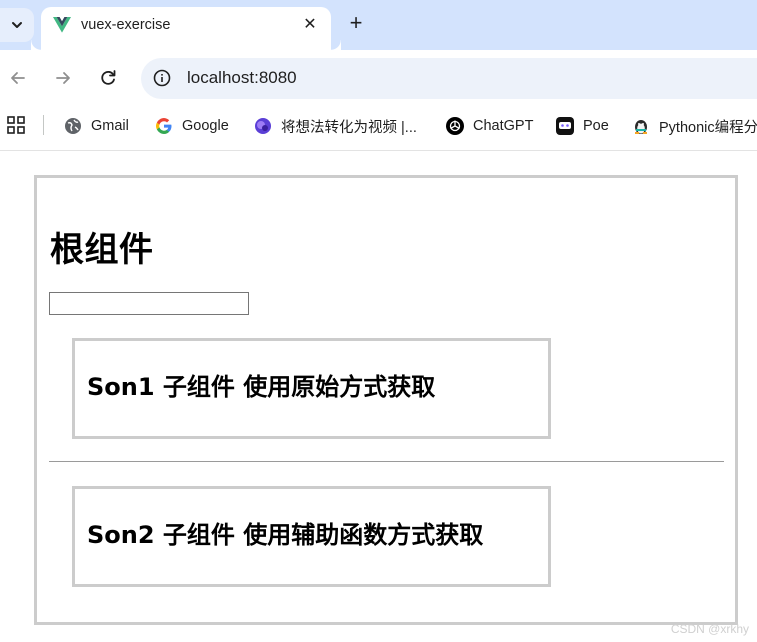 The image size is (757, 642). What do you see at coordinates (73, 126) in the screenshot?
I see `globe-icon` at bounding box center [73, 126].